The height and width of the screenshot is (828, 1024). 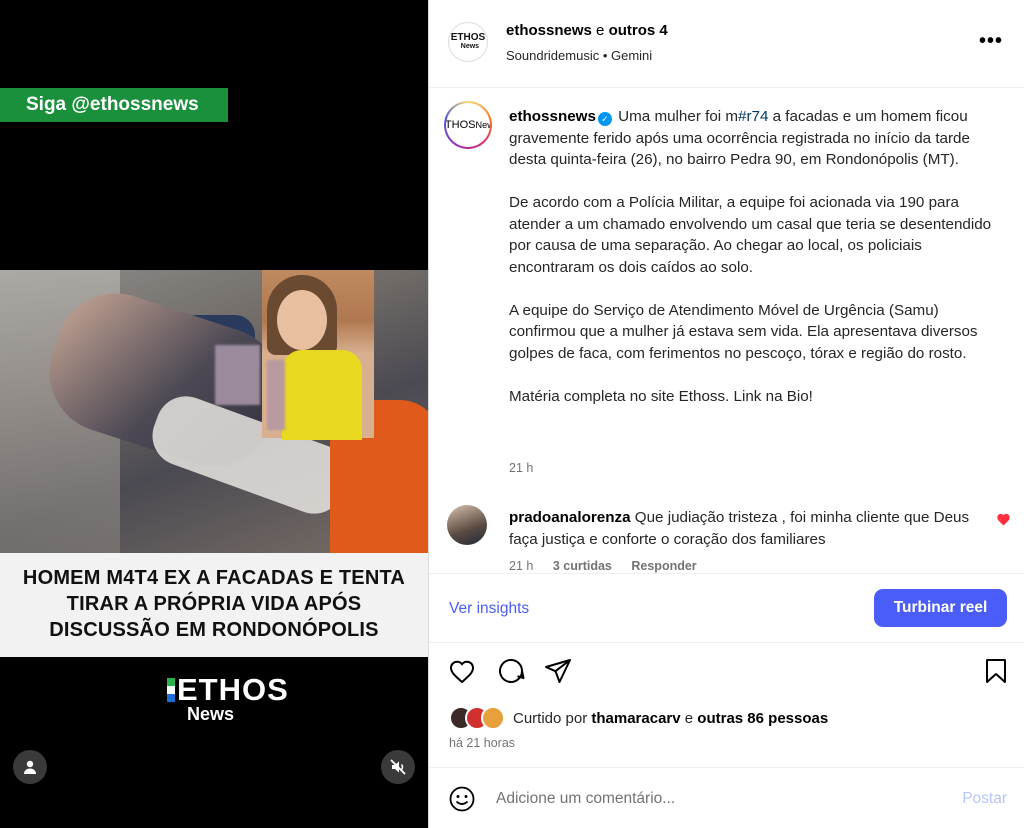 What do you see at coordinates (549, 30) in the screenshot?
I see `author-link: ethossnews` at bounding box center [549, 30].